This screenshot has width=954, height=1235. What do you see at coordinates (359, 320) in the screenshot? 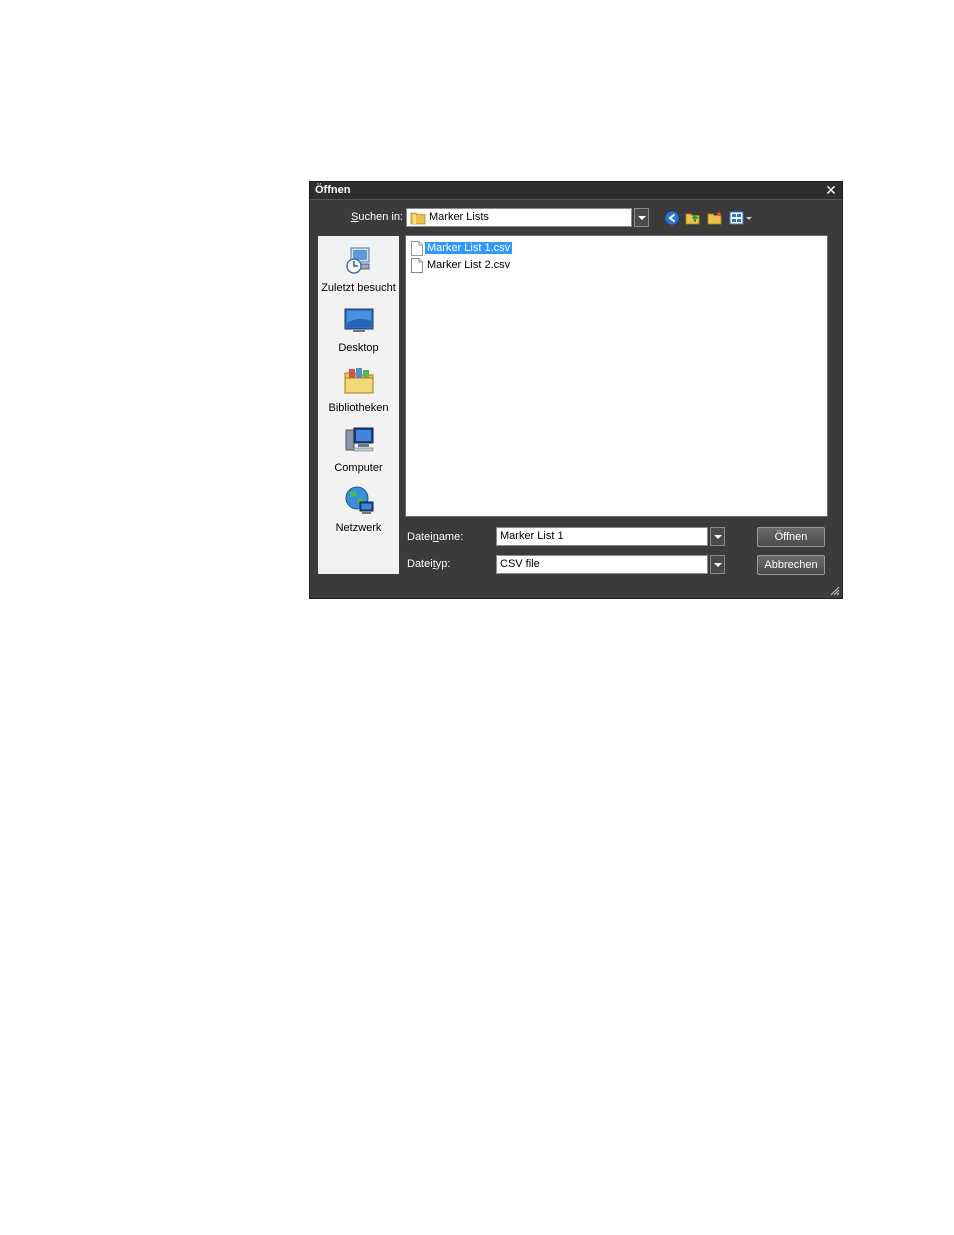
I see `desktop-icon` at bounding box center [359, 320].